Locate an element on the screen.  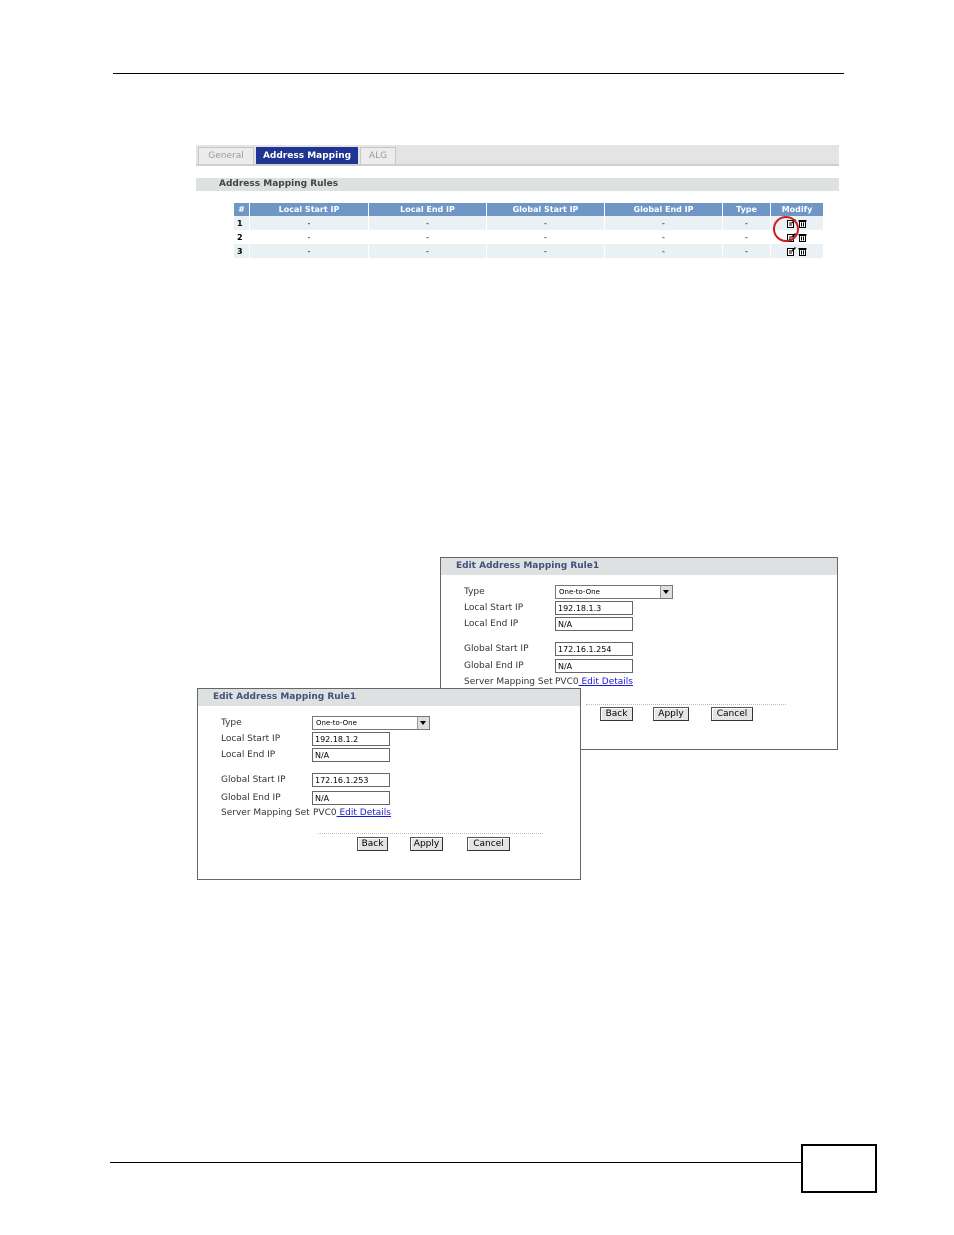
table-row: 1 - - - - - is located at coordinates (529, 223).